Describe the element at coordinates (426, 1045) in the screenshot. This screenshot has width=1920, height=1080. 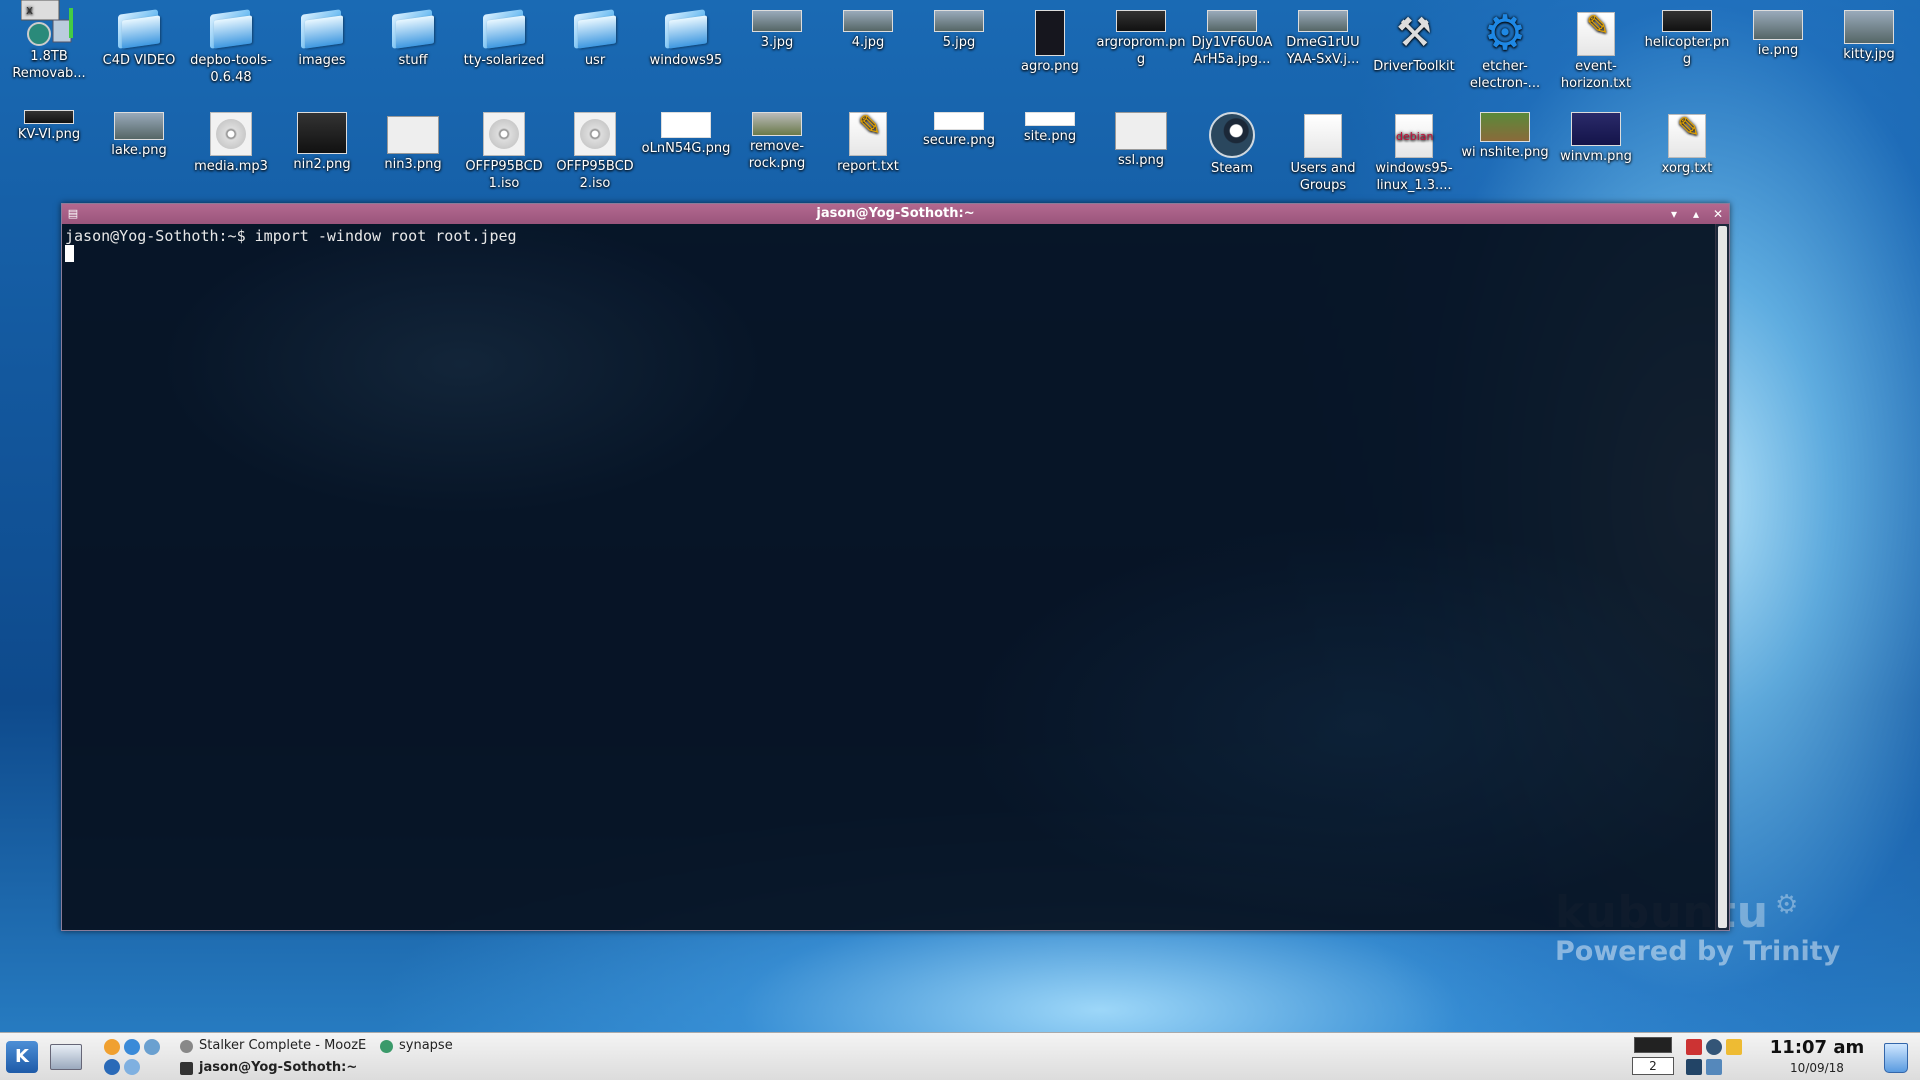
I see `task-label: synapse` at that location.